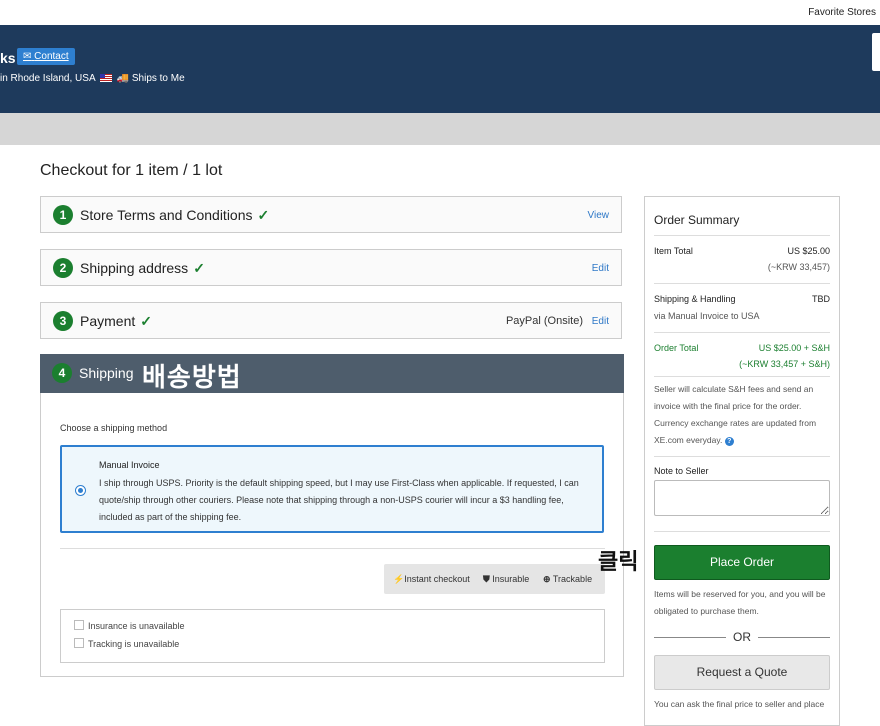 The image size is (880, 726). What do you see at coordinates (440, 129) in the screenshot?
I see `nav-bar` at bounding box center [440, 129].